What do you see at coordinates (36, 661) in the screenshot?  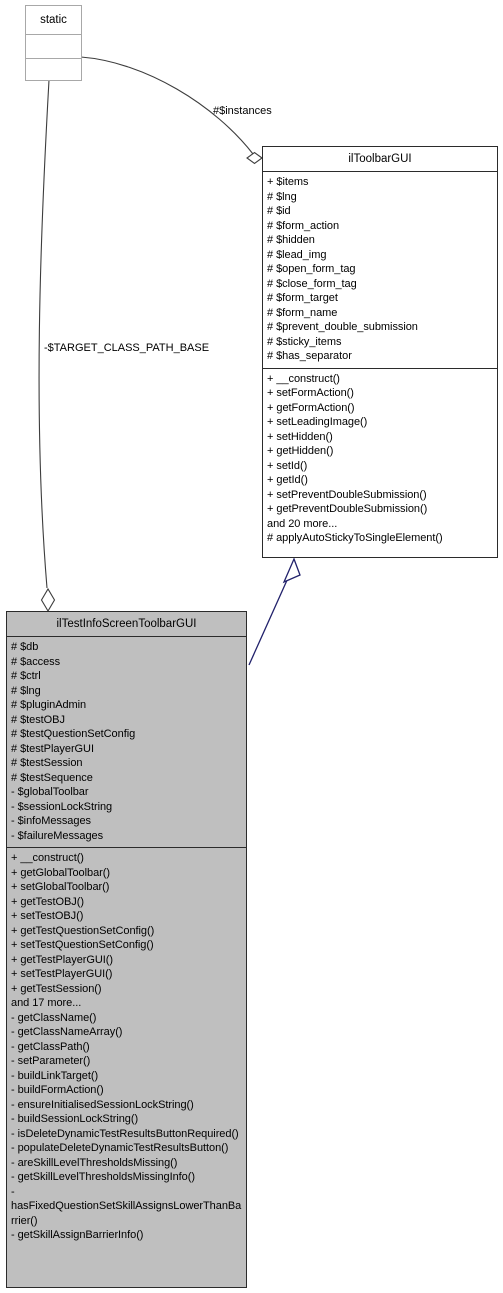 I see `class-member: # $access` at bounding box center [36, 661].